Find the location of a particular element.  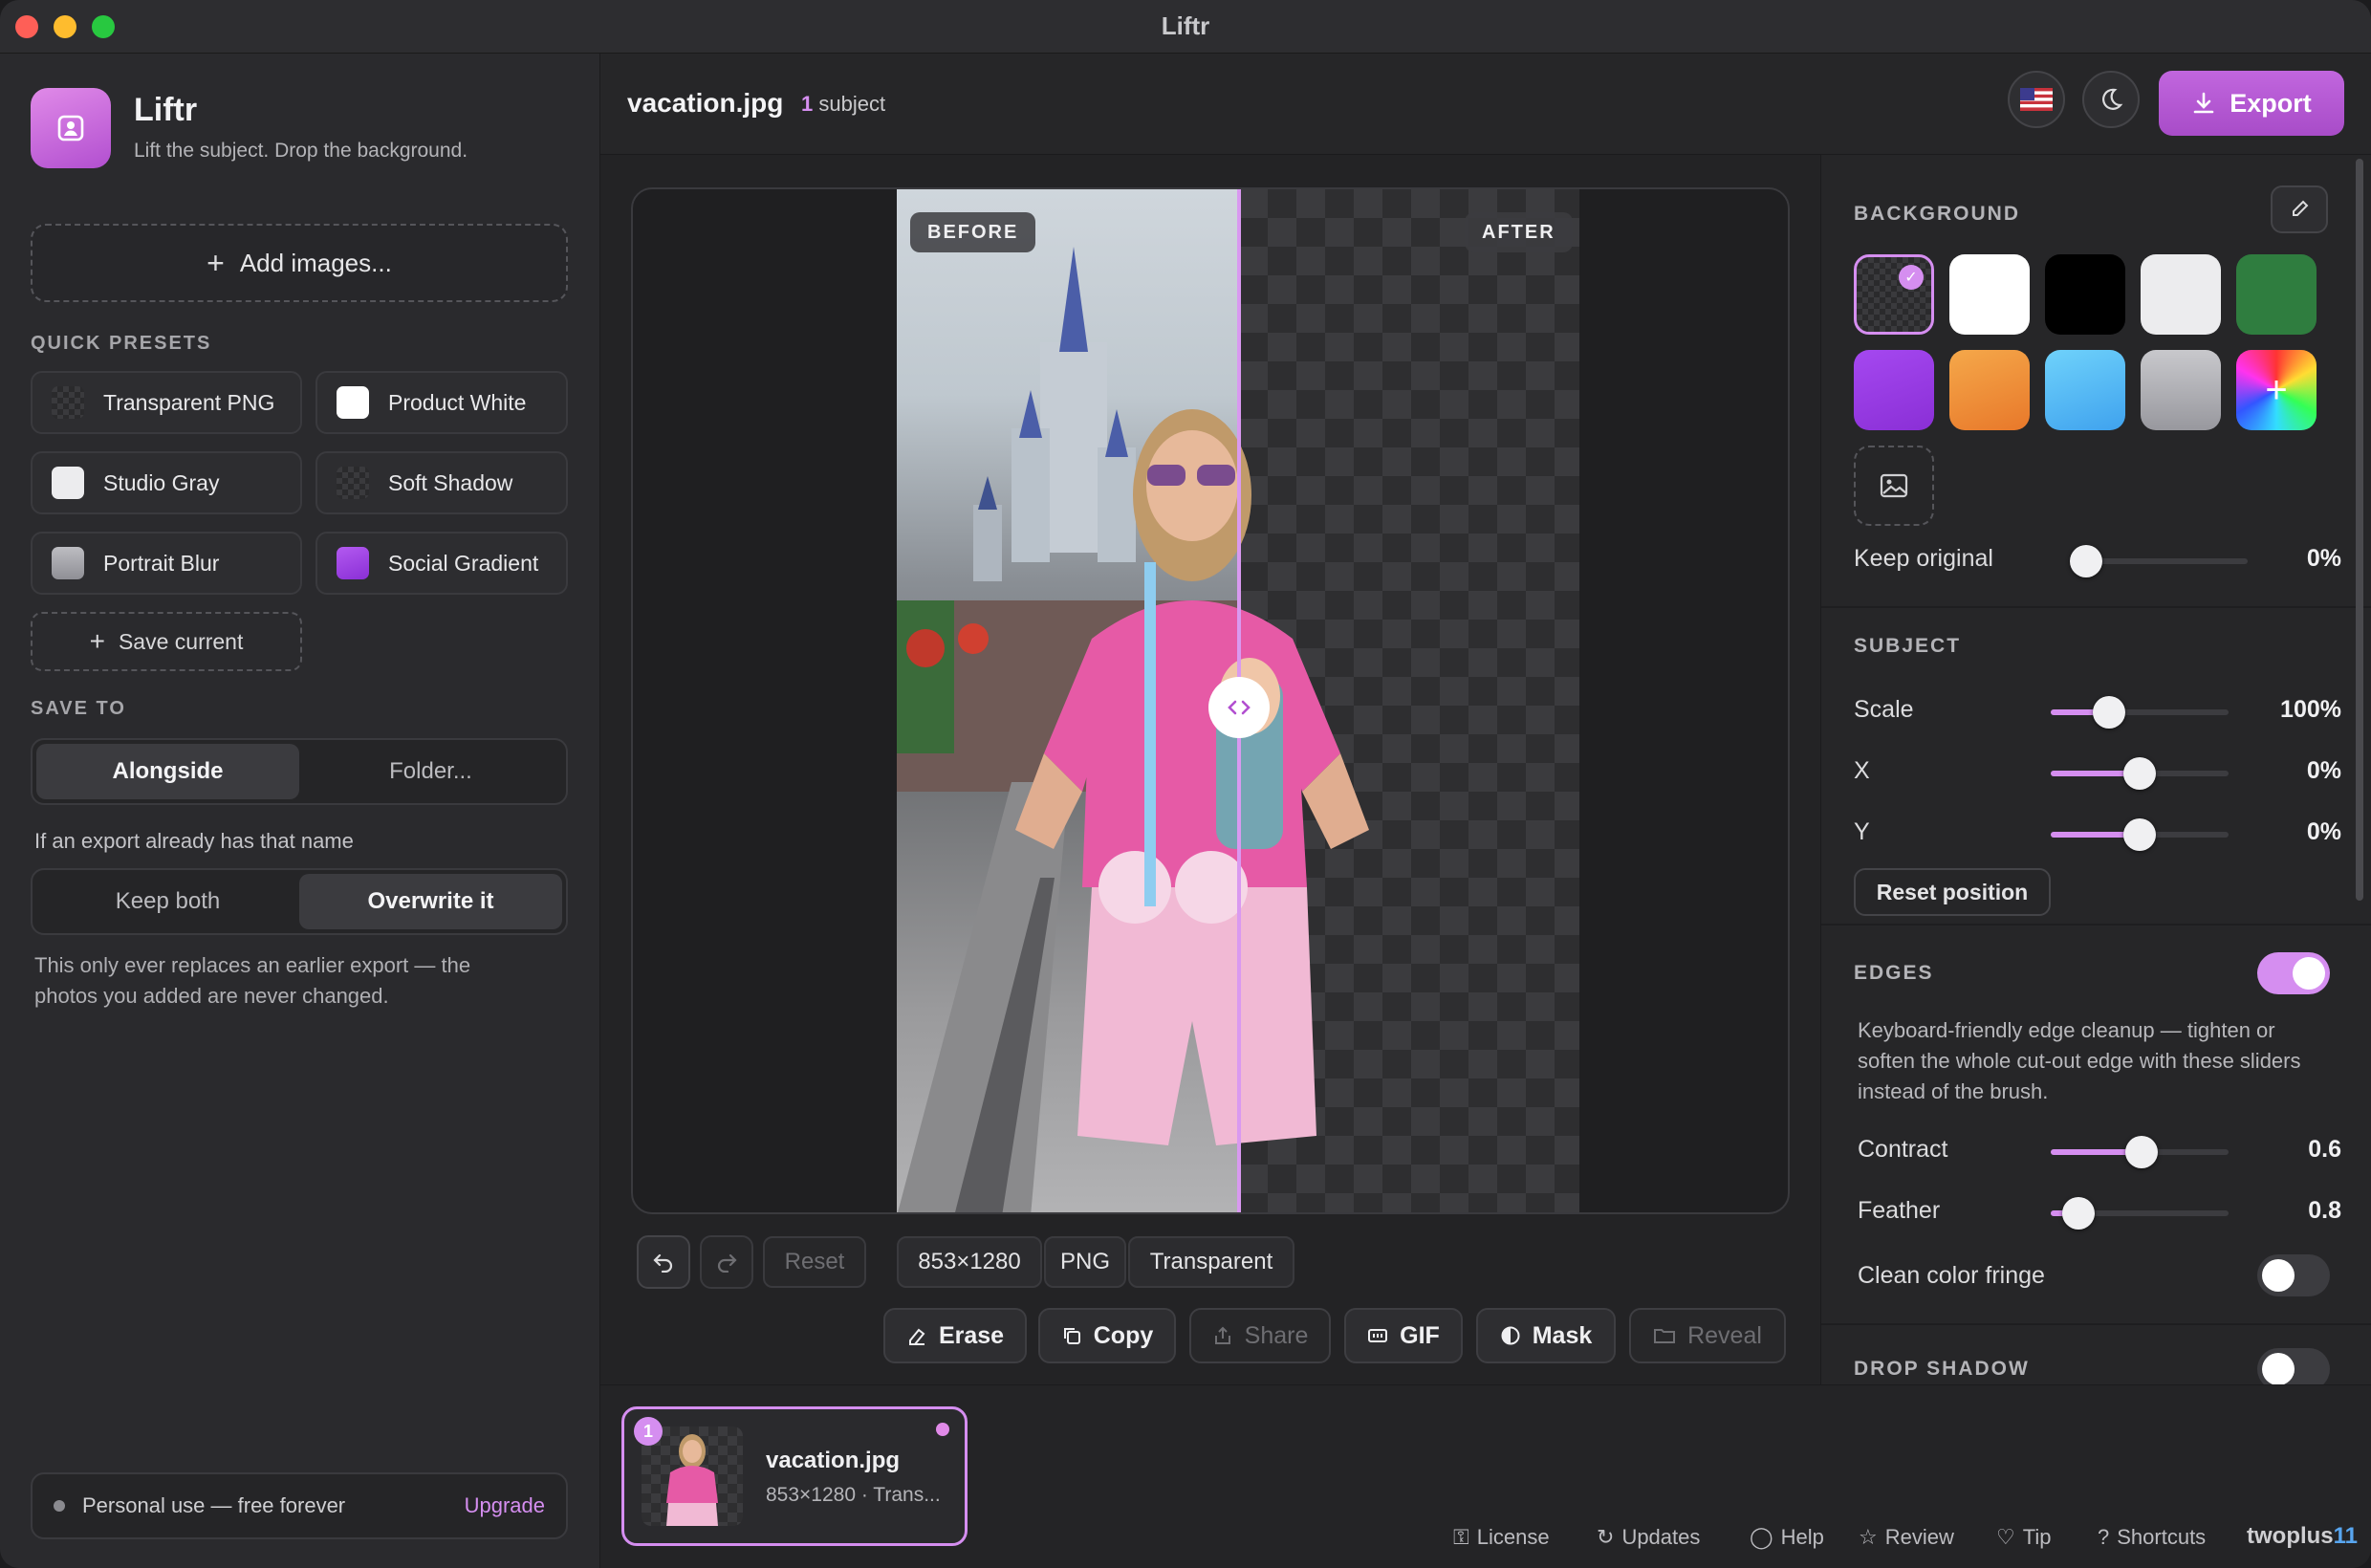

tip-link: ♡ Tip is located at coordinates (2023, 1537).